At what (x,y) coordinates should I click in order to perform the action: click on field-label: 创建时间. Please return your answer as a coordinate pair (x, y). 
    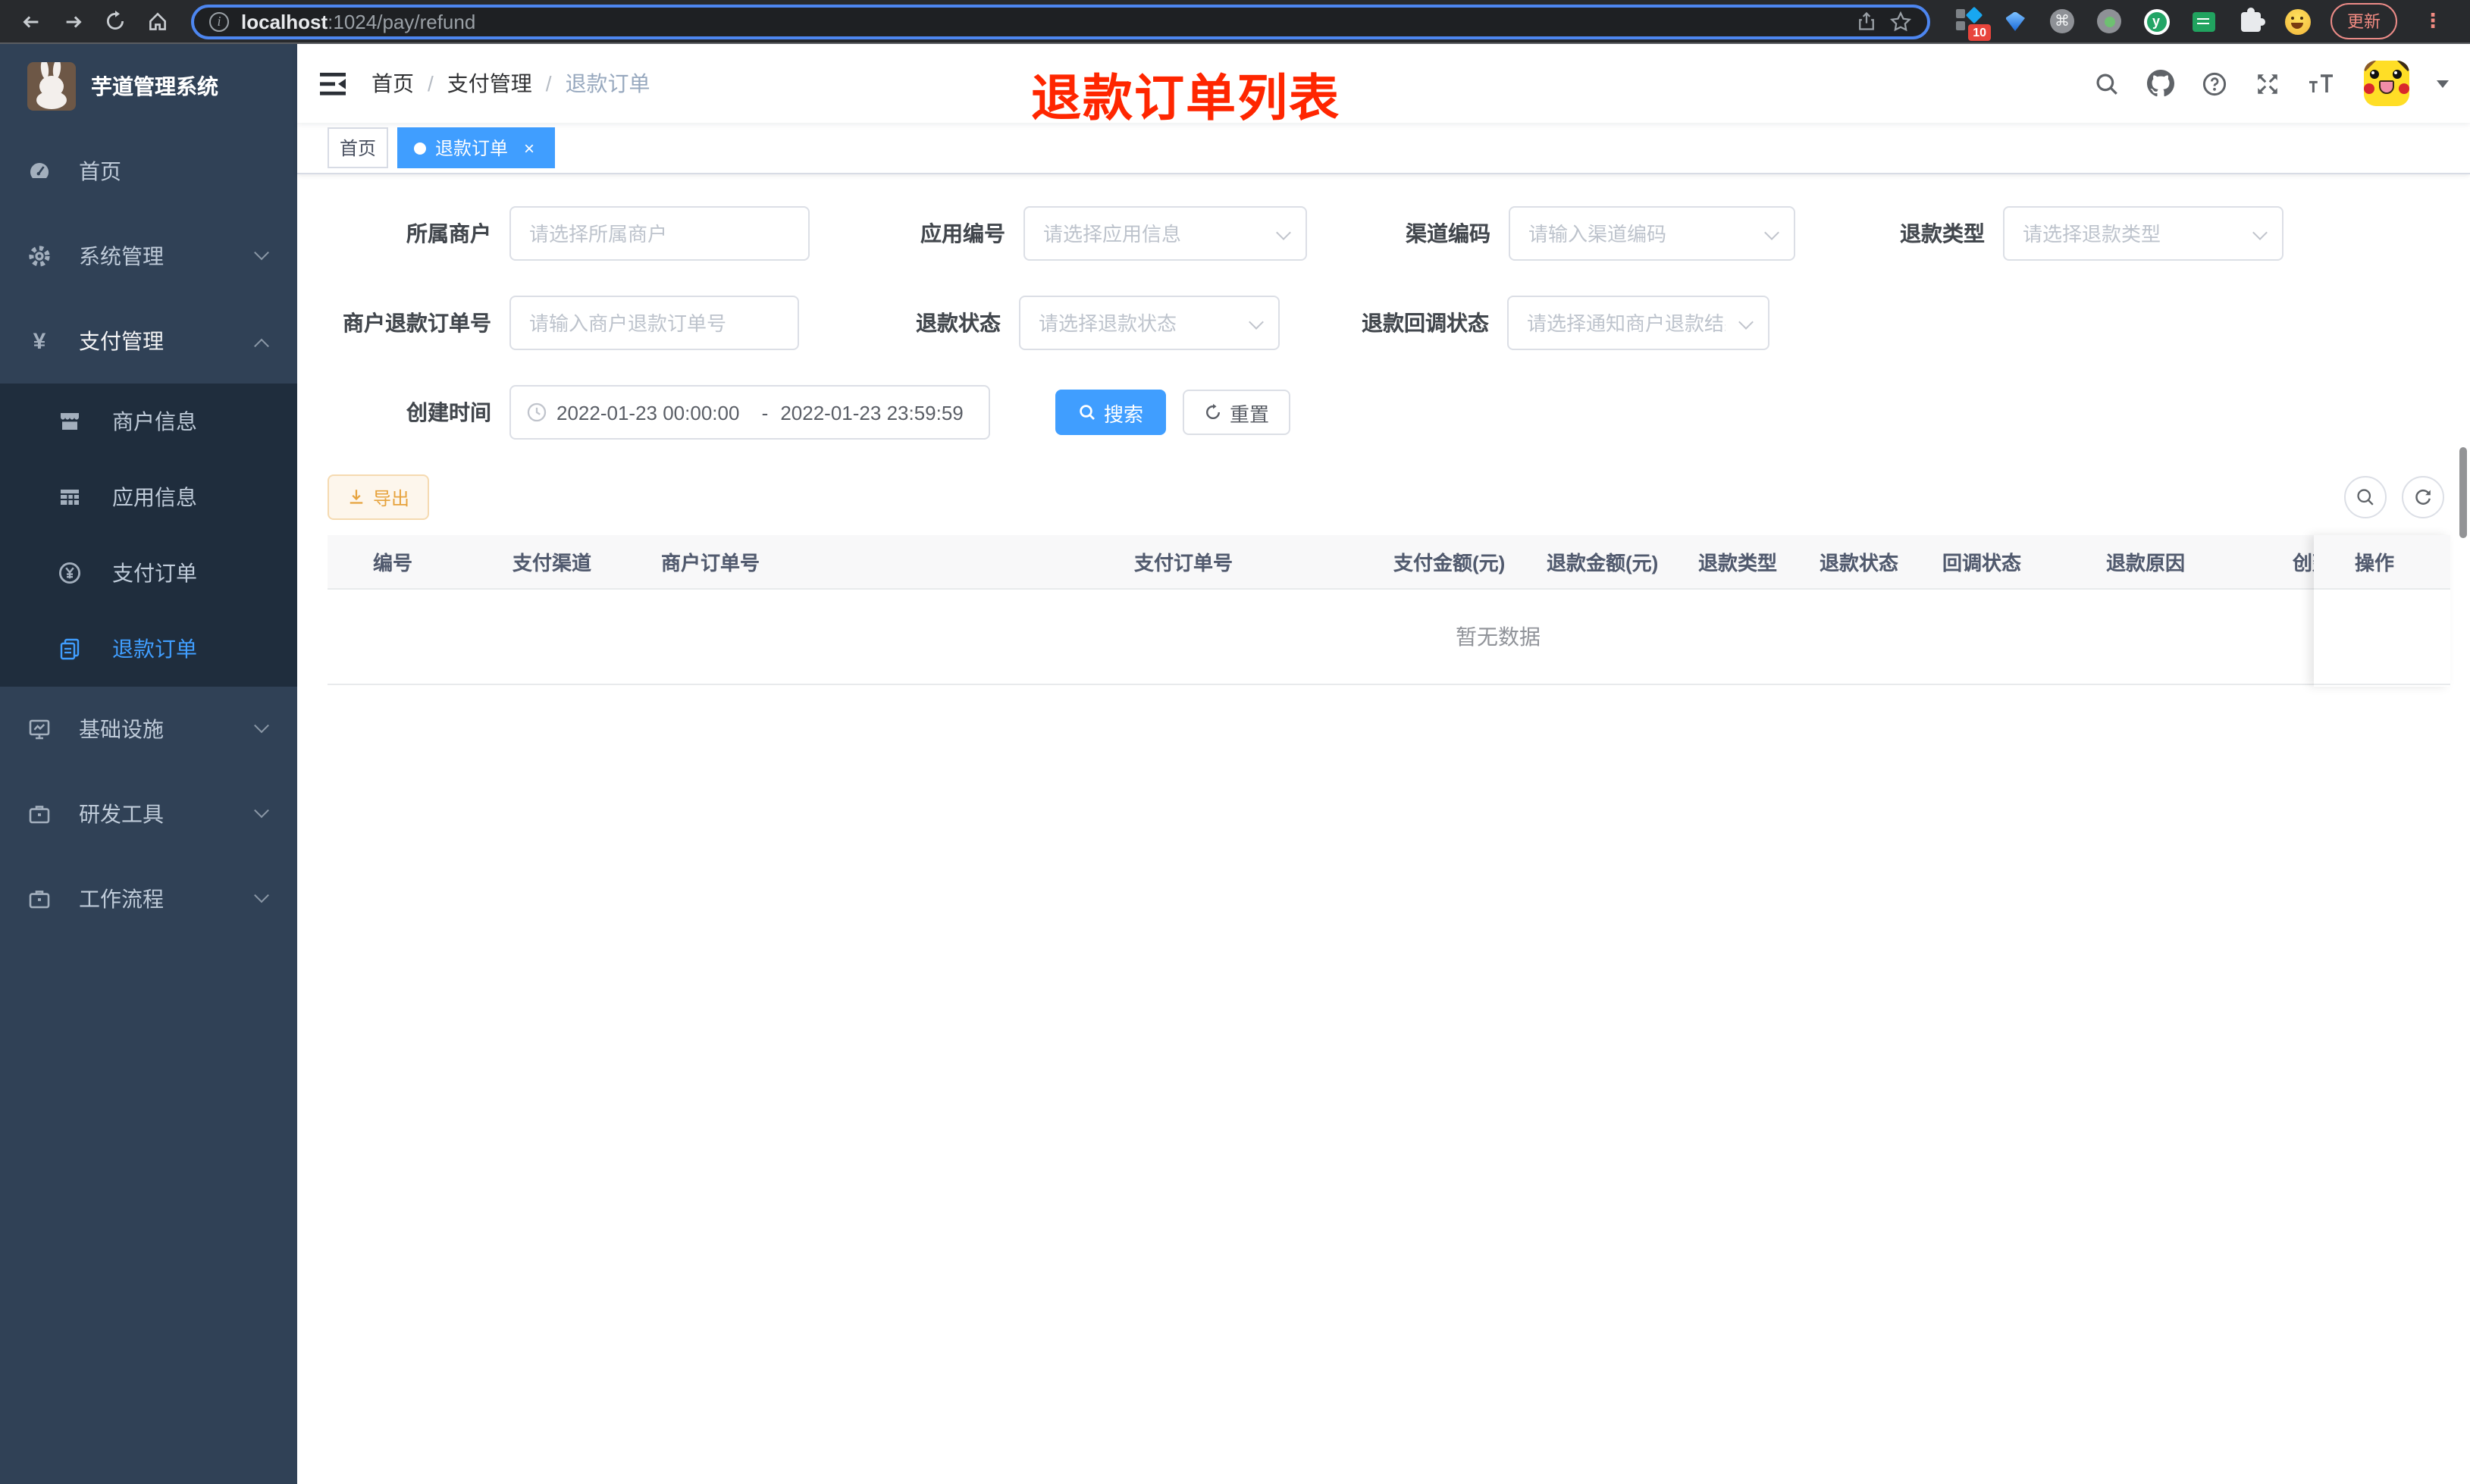
    Looking at the image, I should click on (448, 412).